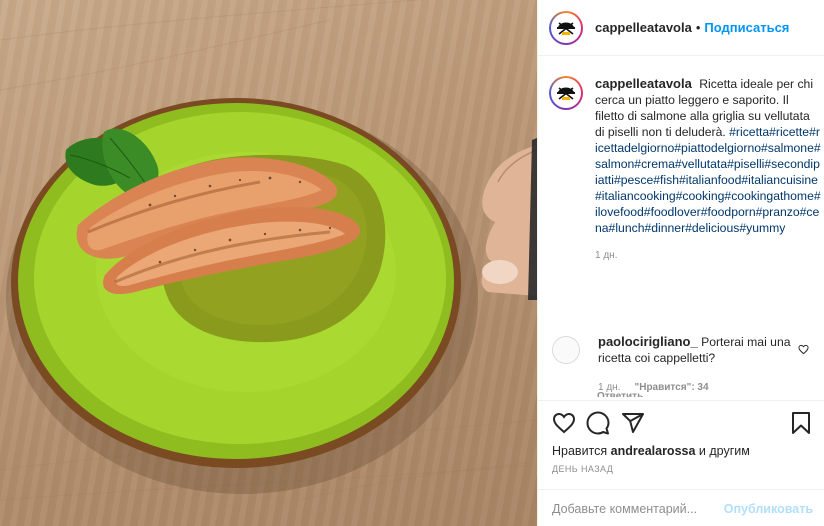 Image resolution: width=824 pixels, height=526 pixels. What do you see at coordinates (566, 350) in the screenshot?
I see `commenter-avatar` at bounding box center [566, 350].